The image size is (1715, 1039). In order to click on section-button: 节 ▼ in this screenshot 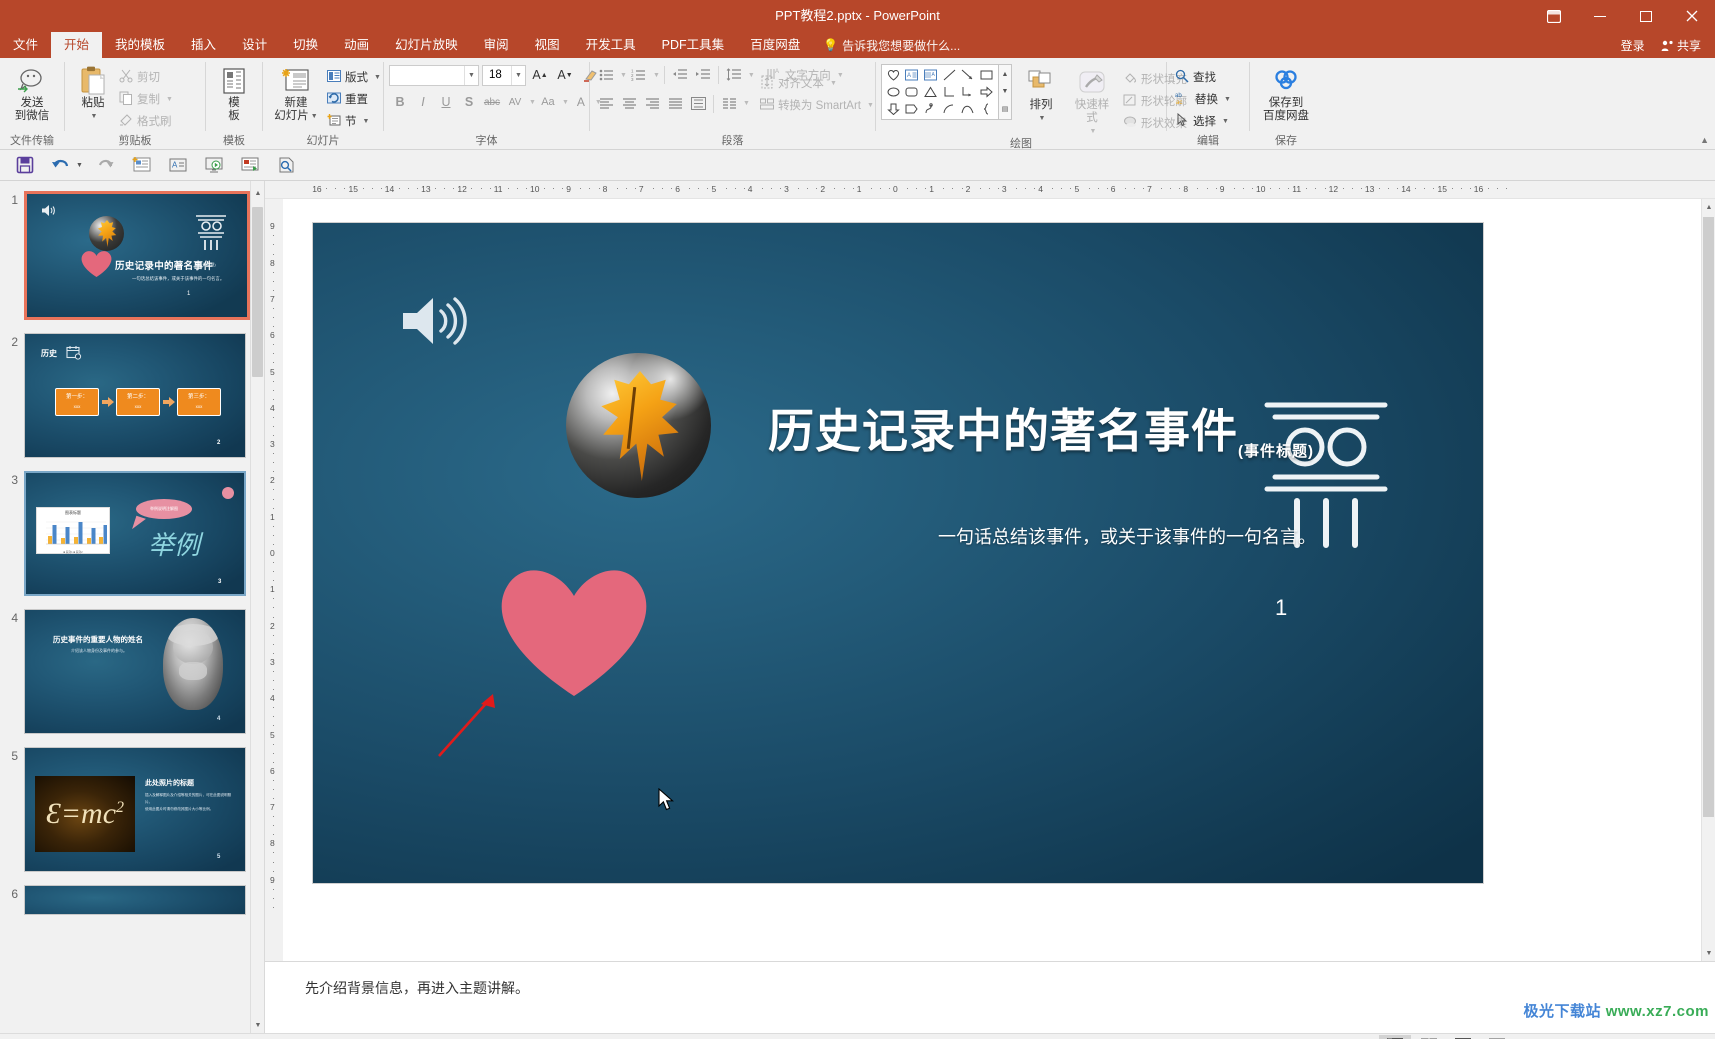, I will do `click(355, 121)`.